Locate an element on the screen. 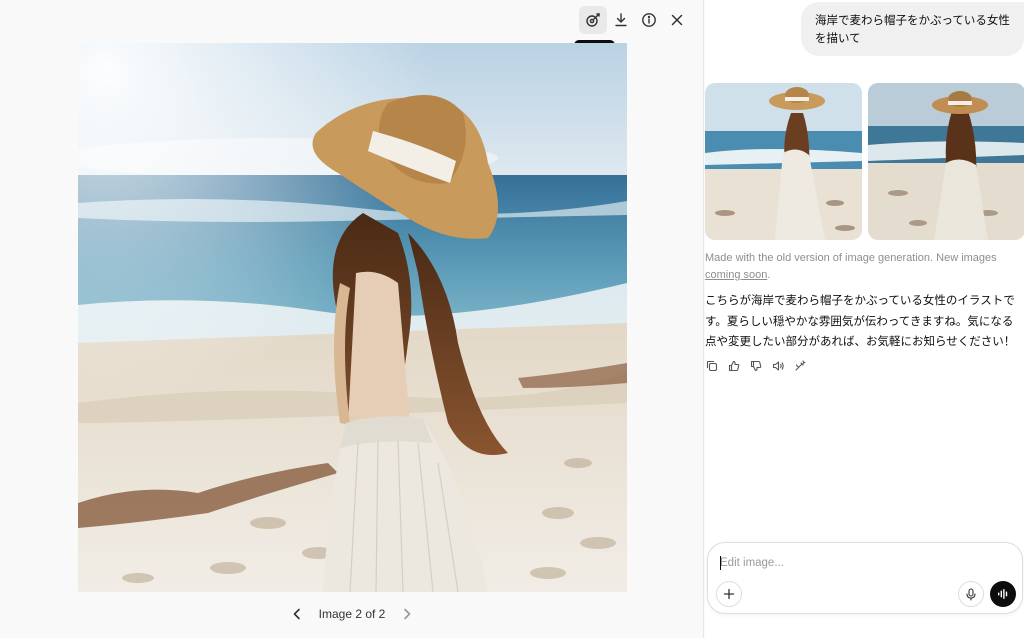 This screenshot has width=1024, height=638. thumbs-up-button is located at coordinates (734, 366).